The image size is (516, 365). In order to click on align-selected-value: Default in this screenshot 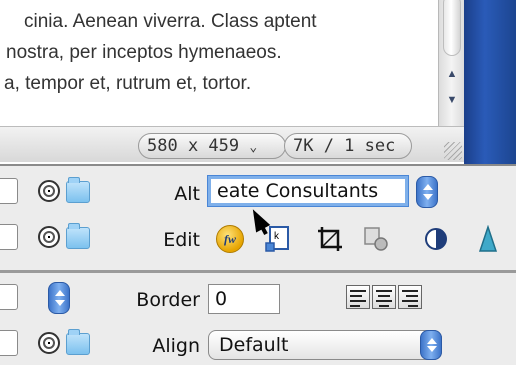, I will do `click(254, 345)`.